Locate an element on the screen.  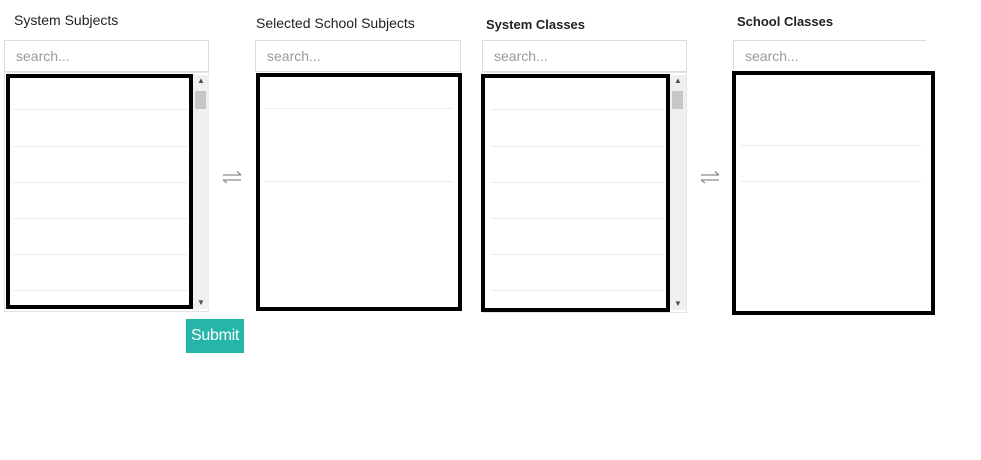
system-classes-search-input is located at coordinates (584, 56).